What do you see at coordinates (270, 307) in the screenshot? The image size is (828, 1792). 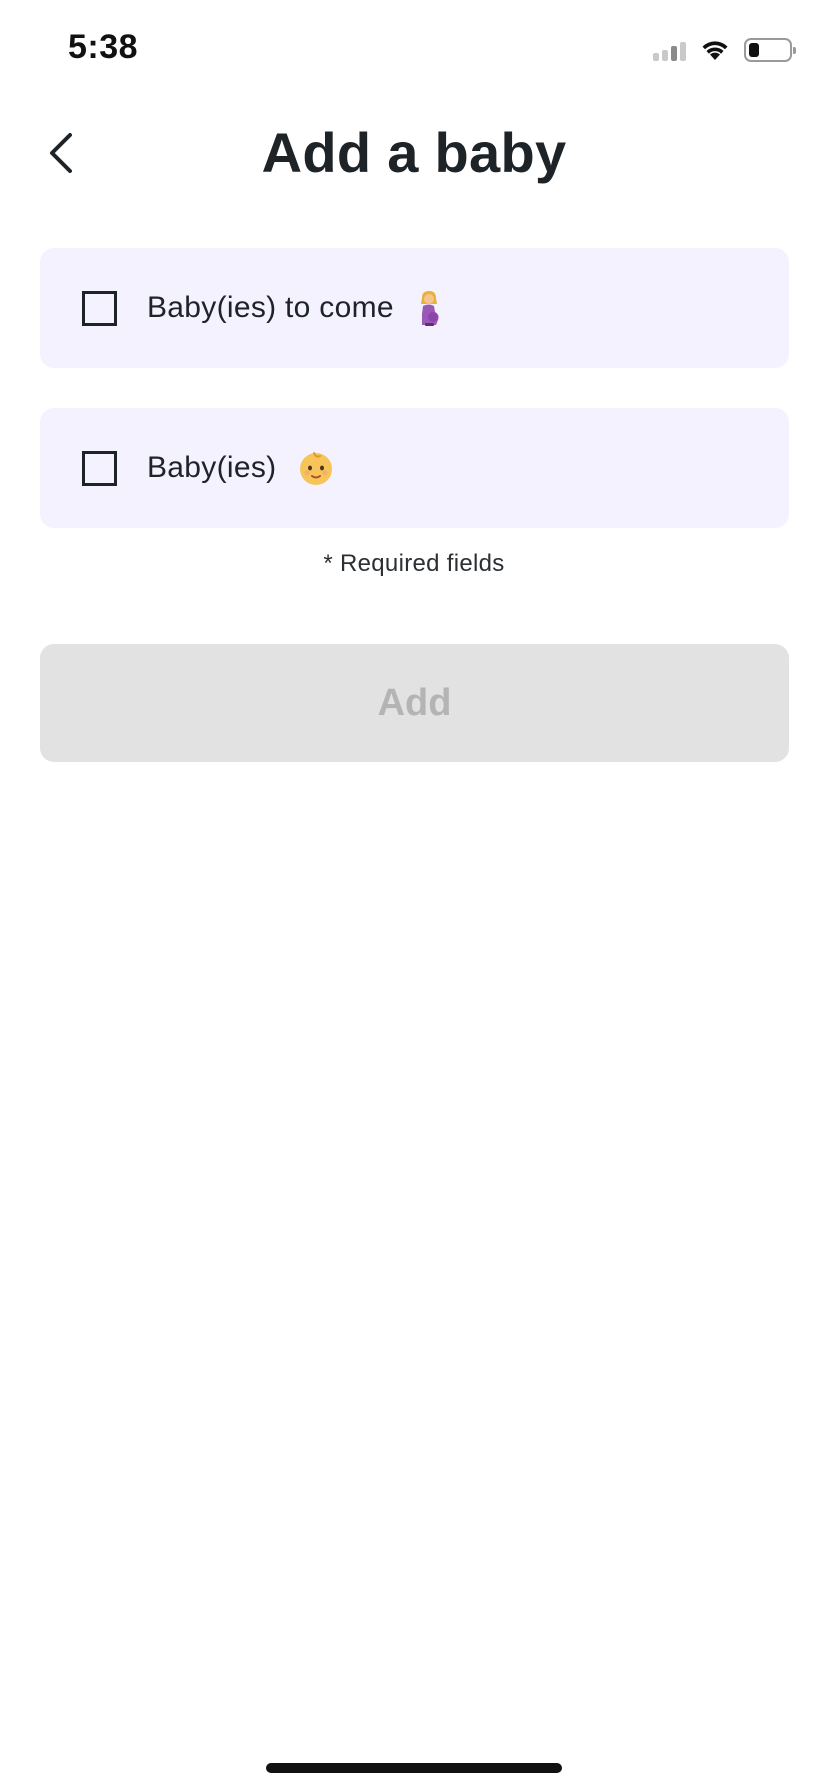 I see `babies-to-come-label: Baby(ies) to come` at bounding box center [270, 307].